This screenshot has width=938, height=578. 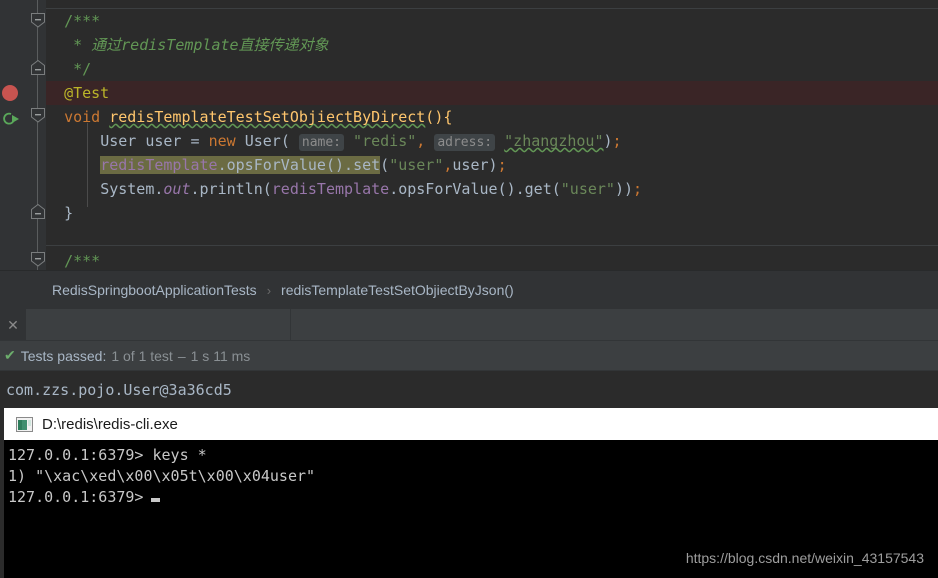 What do you see at coordinates (397, 290) in the screenshot?
I see `breadcrumb-method: redisTemplateTestSetObjiectByJson()` at bounding box center [397, 290].